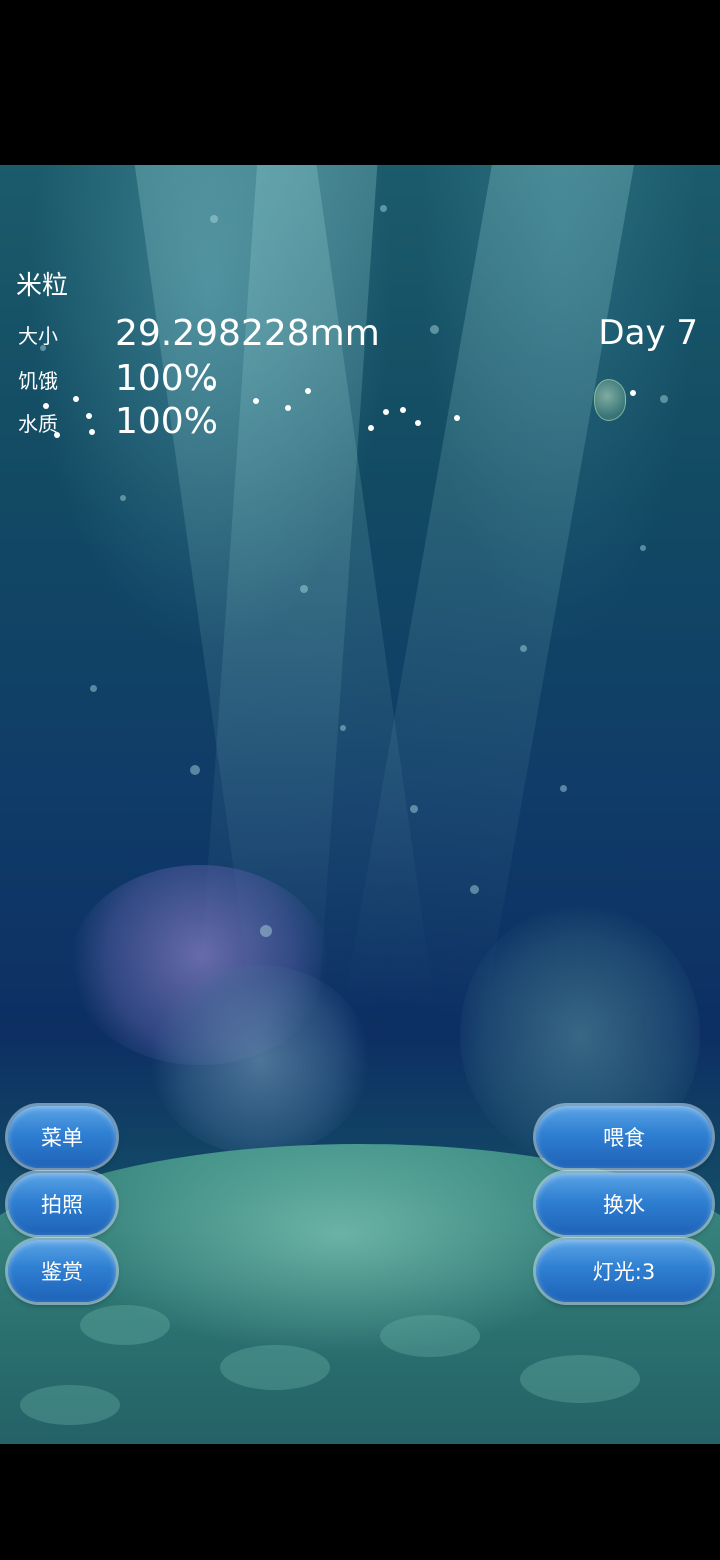 The width and height of the screenshot is (720, 1560). I want to click on size-value: 29.298228mm, so click(247, 333).